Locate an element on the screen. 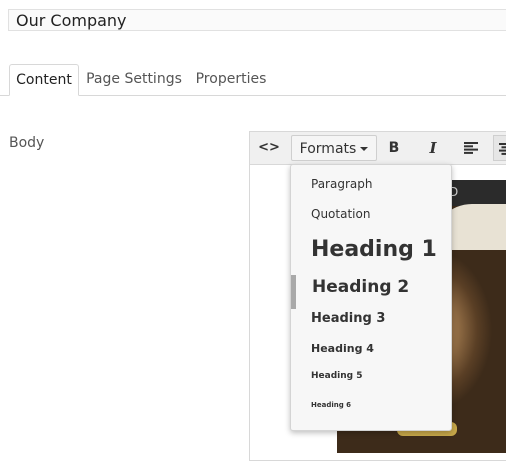 Image resolution: width=506 pixels, height=461 pixels. tab-page-settings: Page Settings is located at coordinates (134, 79).